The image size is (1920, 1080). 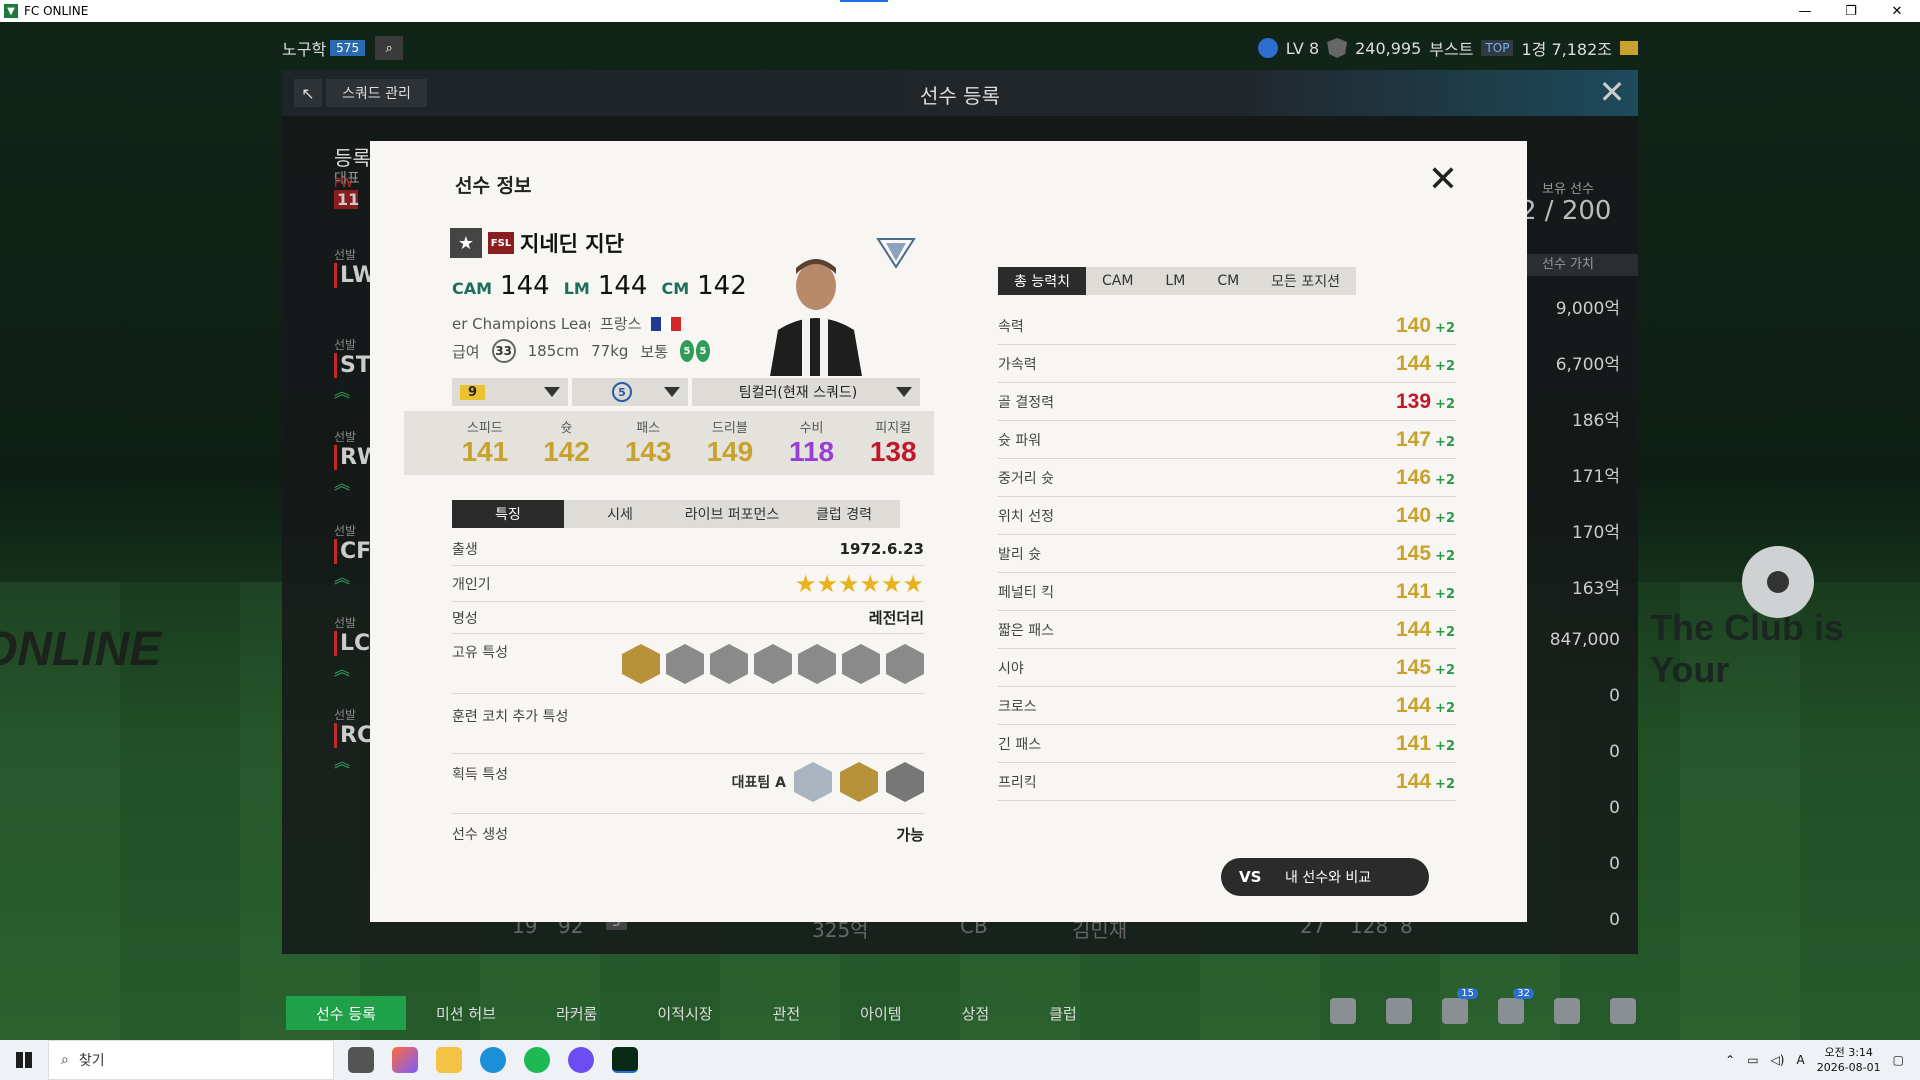 What do you see at coordinates (485, 451) in the screenshot?
I see `summary-stat-value: 141` at bounding box center [485, 451].